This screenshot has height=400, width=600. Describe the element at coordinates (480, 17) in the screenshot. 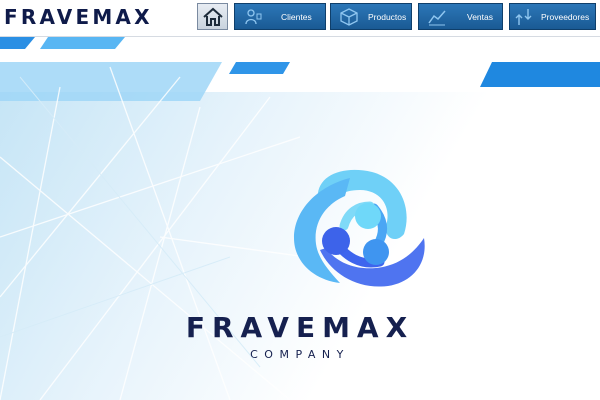

I see `nav-label-ventas: Ventas` at that location.